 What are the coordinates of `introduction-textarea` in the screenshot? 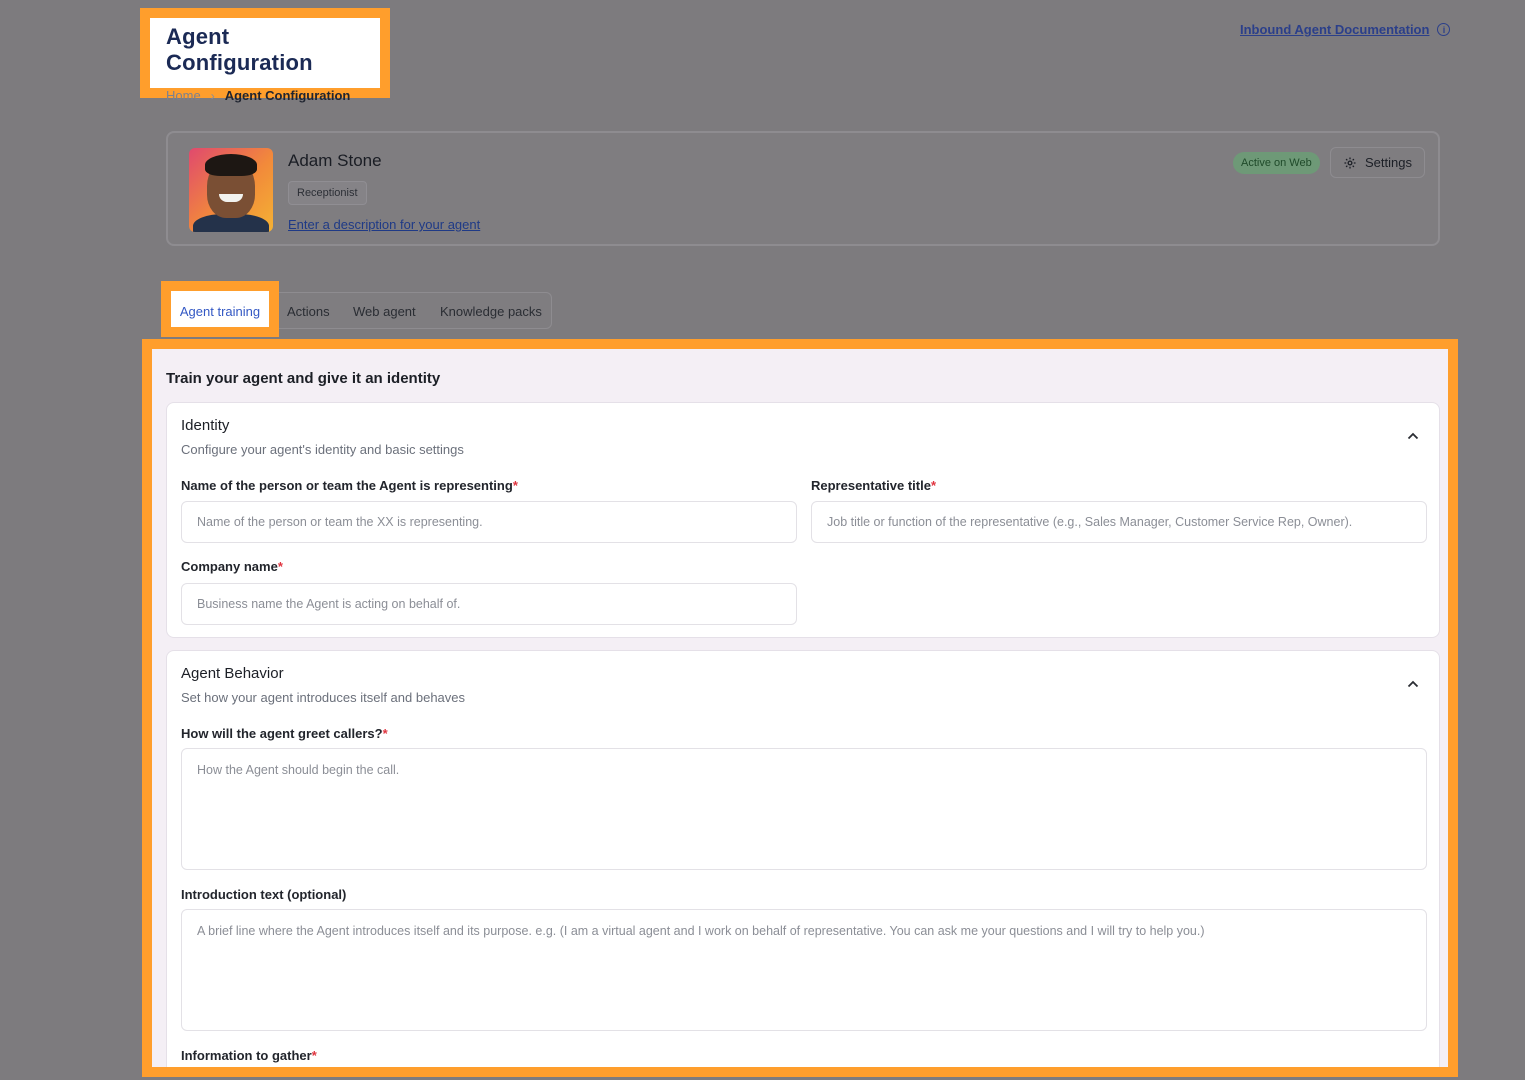 It's located at (804, 970).